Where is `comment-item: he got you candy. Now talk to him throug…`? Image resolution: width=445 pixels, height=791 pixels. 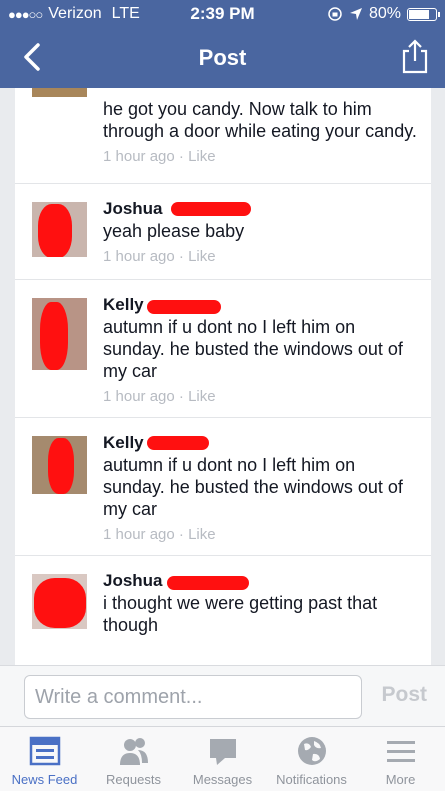 comment-item: he got you candy. Now talk to him throug… is located at coordinates (223, 136).